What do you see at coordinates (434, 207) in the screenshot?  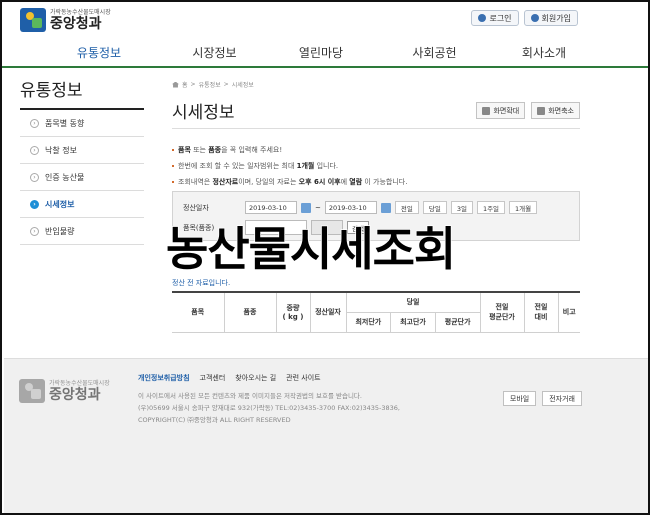 I see `range-today-button: 당일` at bounding box center [434, 207].